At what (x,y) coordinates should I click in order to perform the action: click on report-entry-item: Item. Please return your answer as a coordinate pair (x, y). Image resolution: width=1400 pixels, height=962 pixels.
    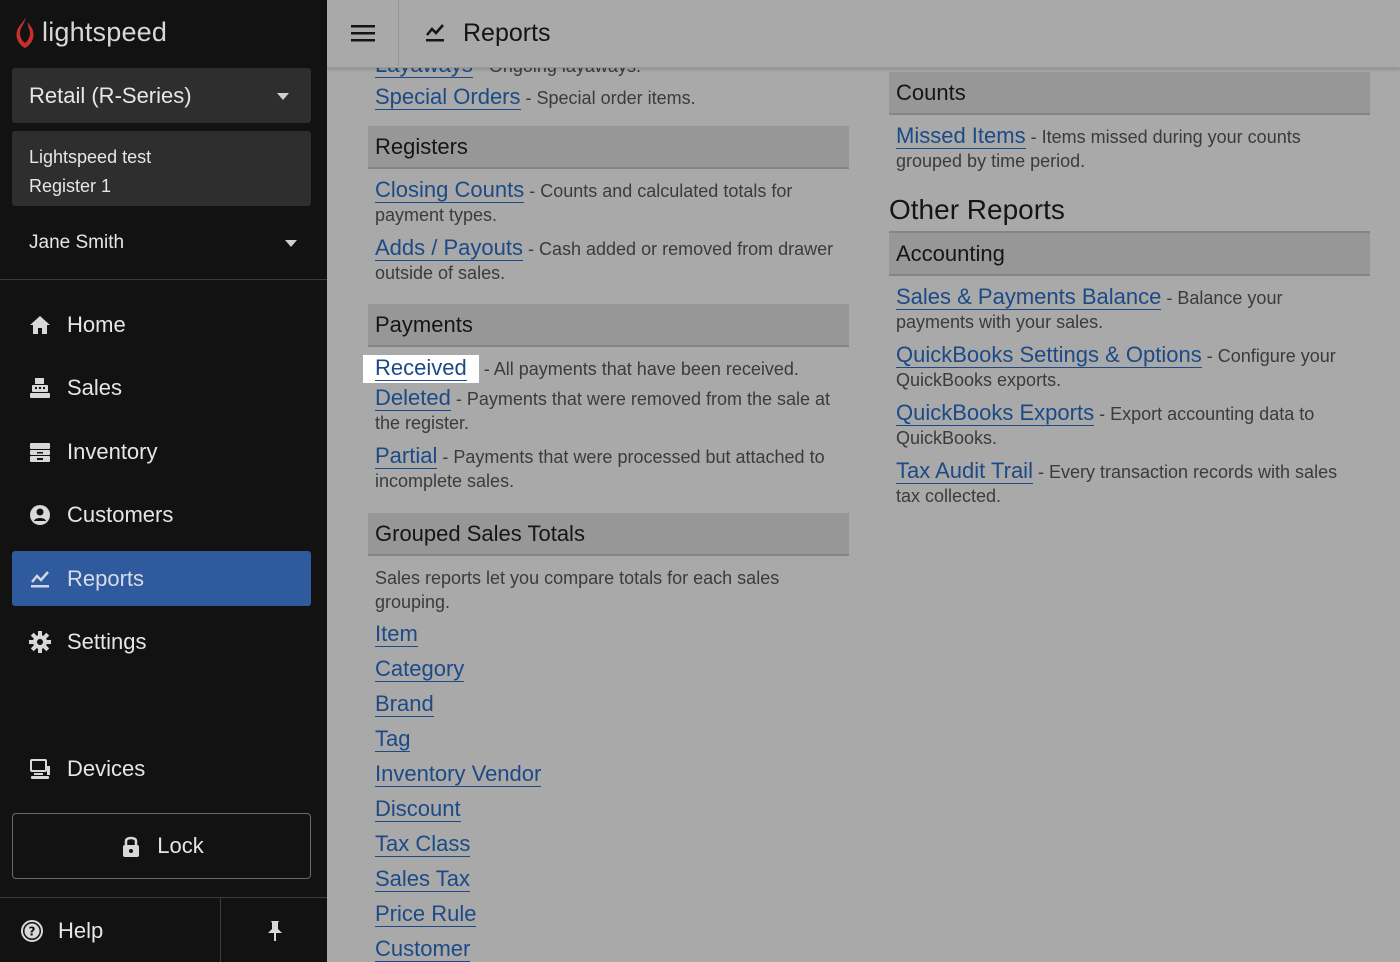
    Looking at the image, I should click on (608, 634).